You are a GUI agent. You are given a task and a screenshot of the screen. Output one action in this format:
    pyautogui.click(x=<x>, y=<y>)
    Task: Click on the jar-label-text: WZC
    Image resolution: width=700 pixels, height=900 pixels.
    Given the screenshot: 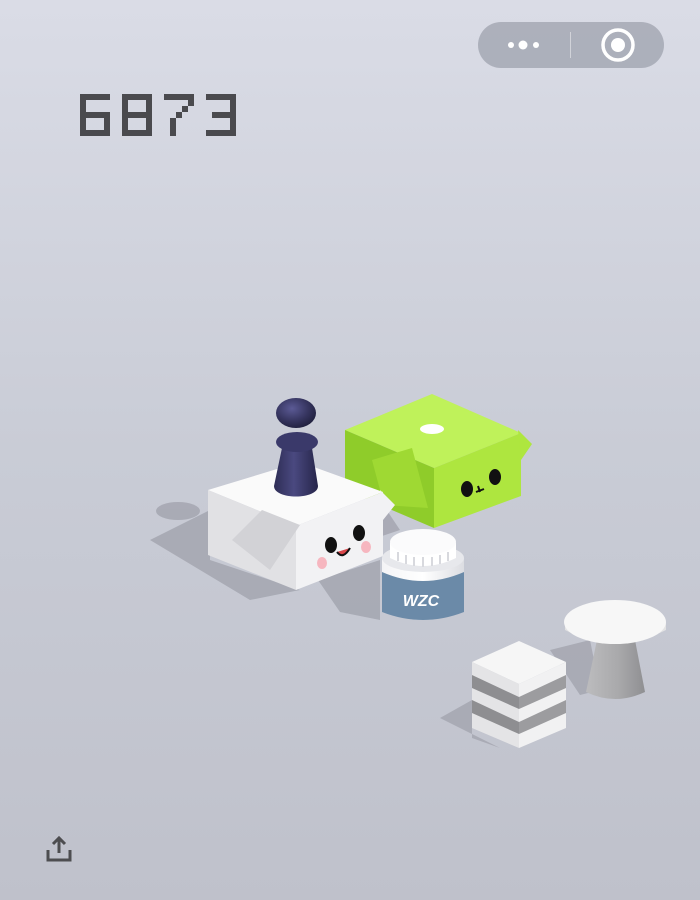 What is the action you would take?
    pyautogui.click(x=421, y=601)
    